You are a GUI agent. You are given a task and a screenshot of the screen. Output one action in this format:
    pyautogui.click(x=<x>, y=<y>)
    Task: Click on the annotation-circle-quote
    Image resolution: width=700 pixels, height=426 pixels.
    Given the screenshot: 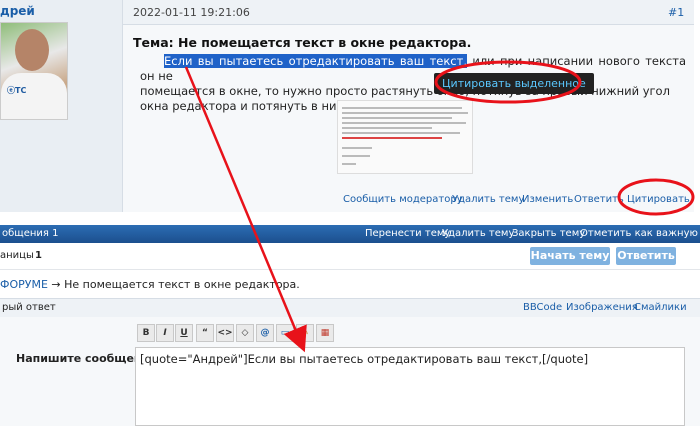 What is the action you would take?
    pyautogui.click(x=656, y=197)
    